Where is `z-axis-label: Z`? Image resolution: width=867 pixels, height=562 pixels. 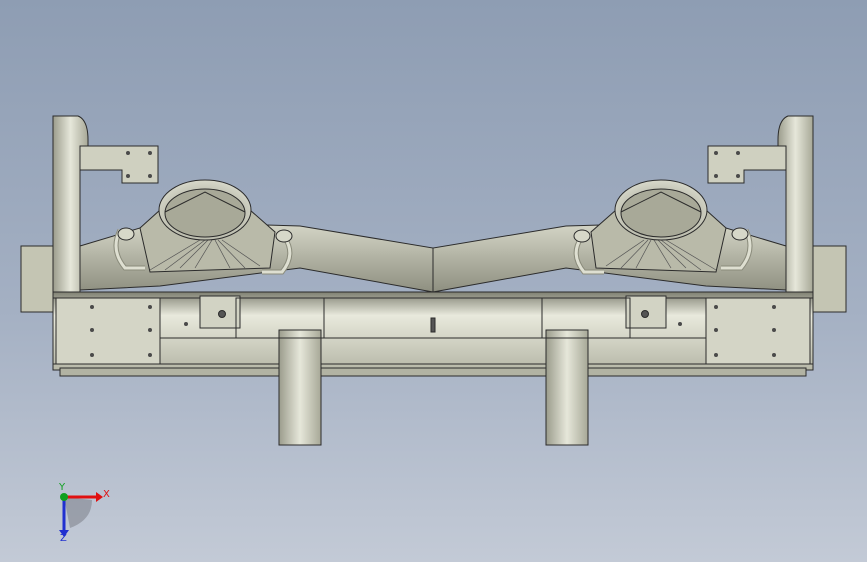
z-axis-label: Z is located at coordinates (63, 538).